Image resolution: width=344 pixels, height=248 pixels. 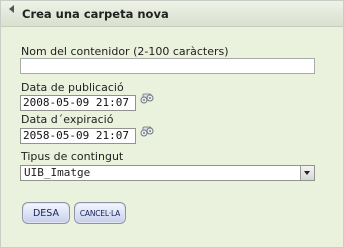 What do you see at coordinates (78, 136) in the screenshot?
I see `expiration-date-input: 2058-05-09 21:07` at bounding box center [78, 136].